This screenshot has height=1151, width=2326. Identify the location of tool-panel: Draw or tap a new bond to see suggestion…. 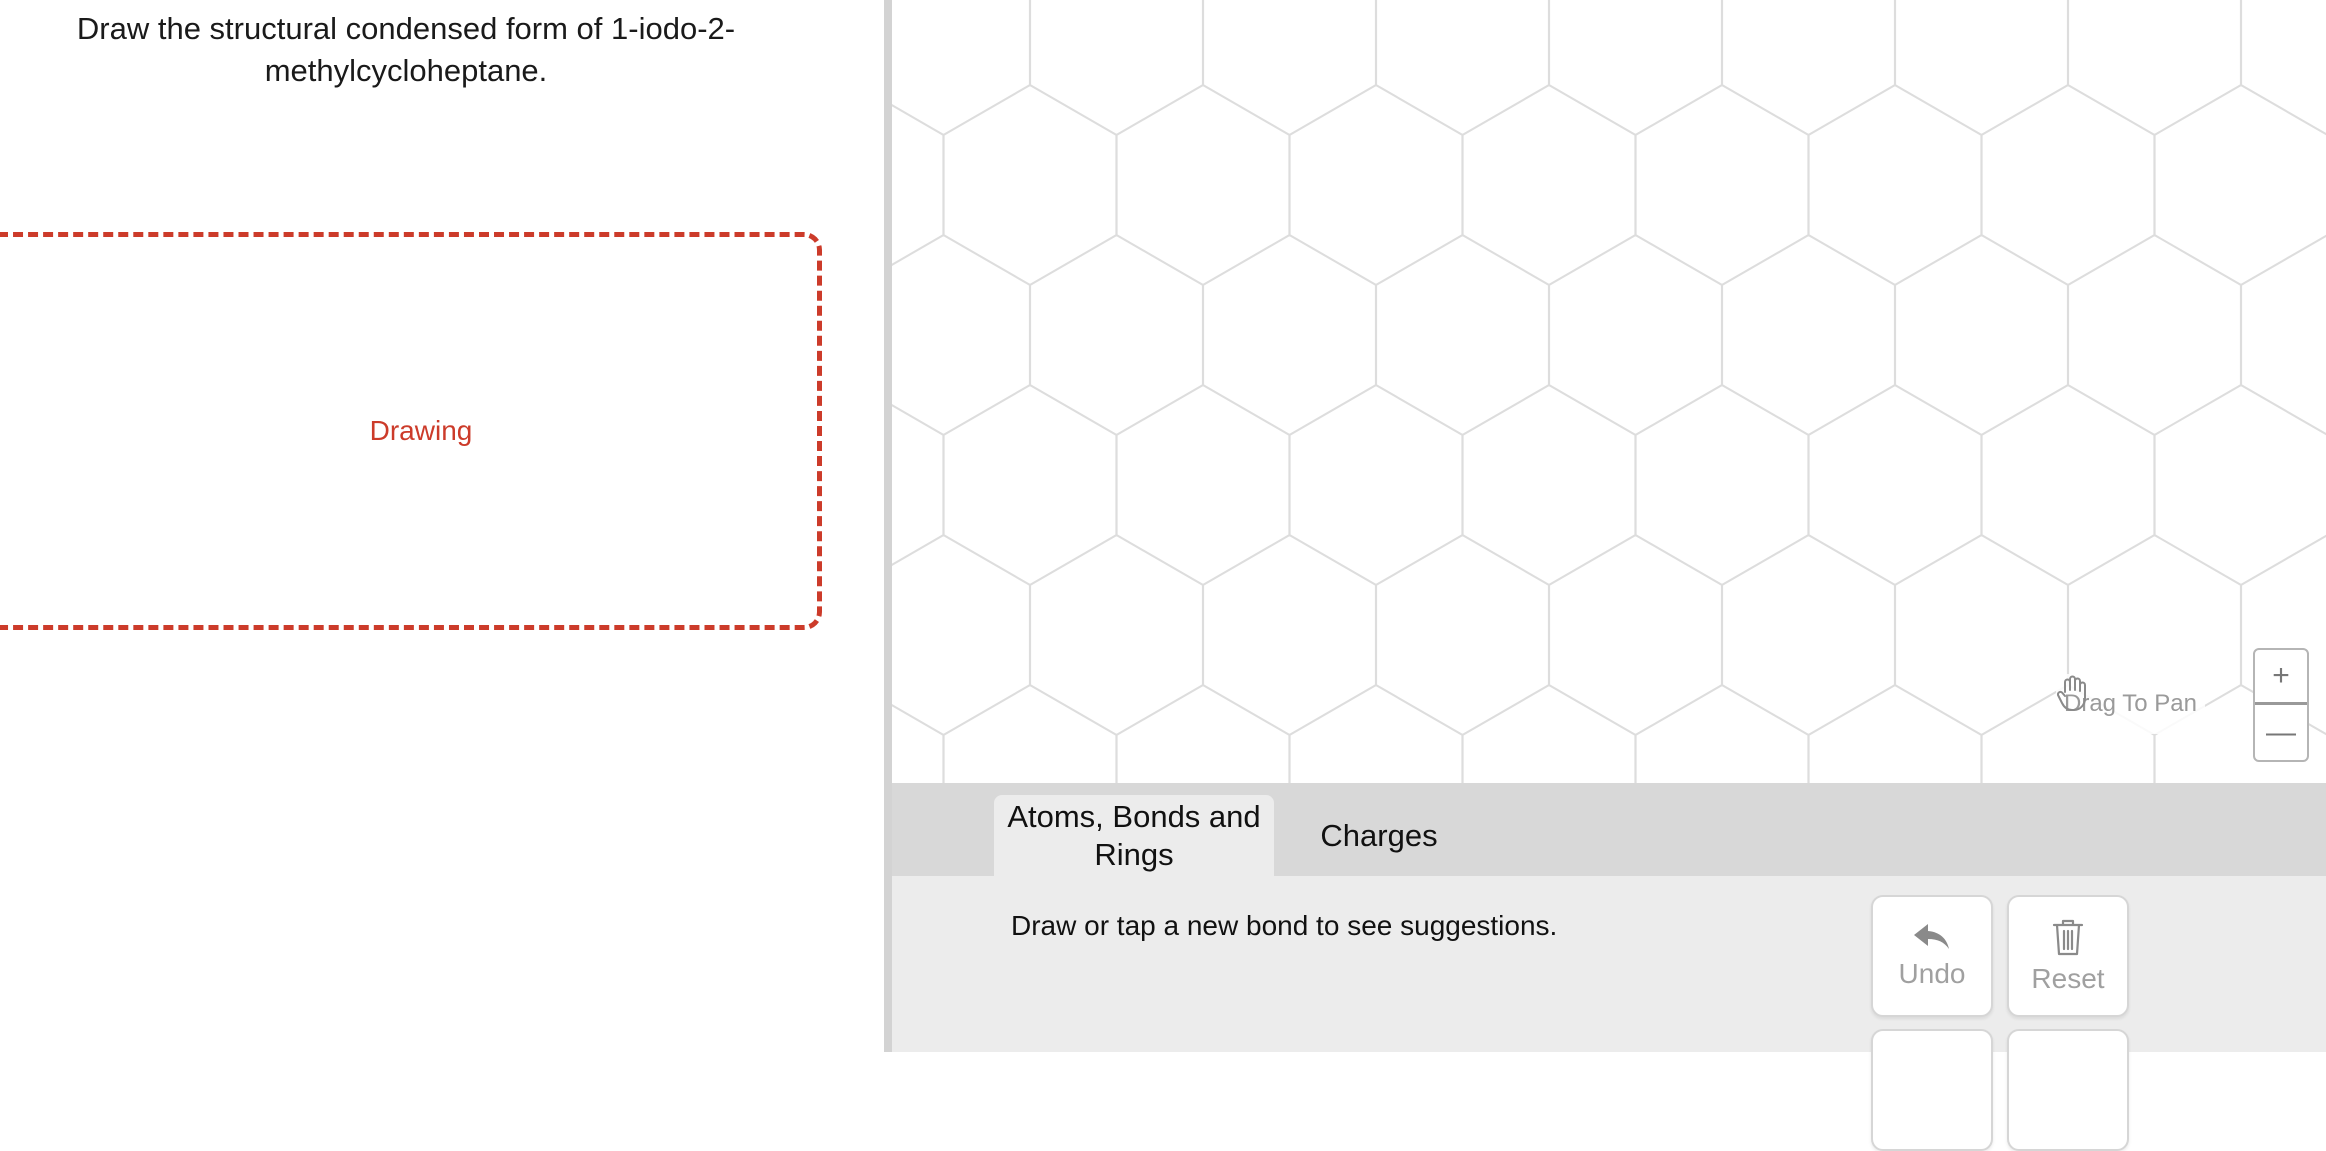
(1609, 1013).